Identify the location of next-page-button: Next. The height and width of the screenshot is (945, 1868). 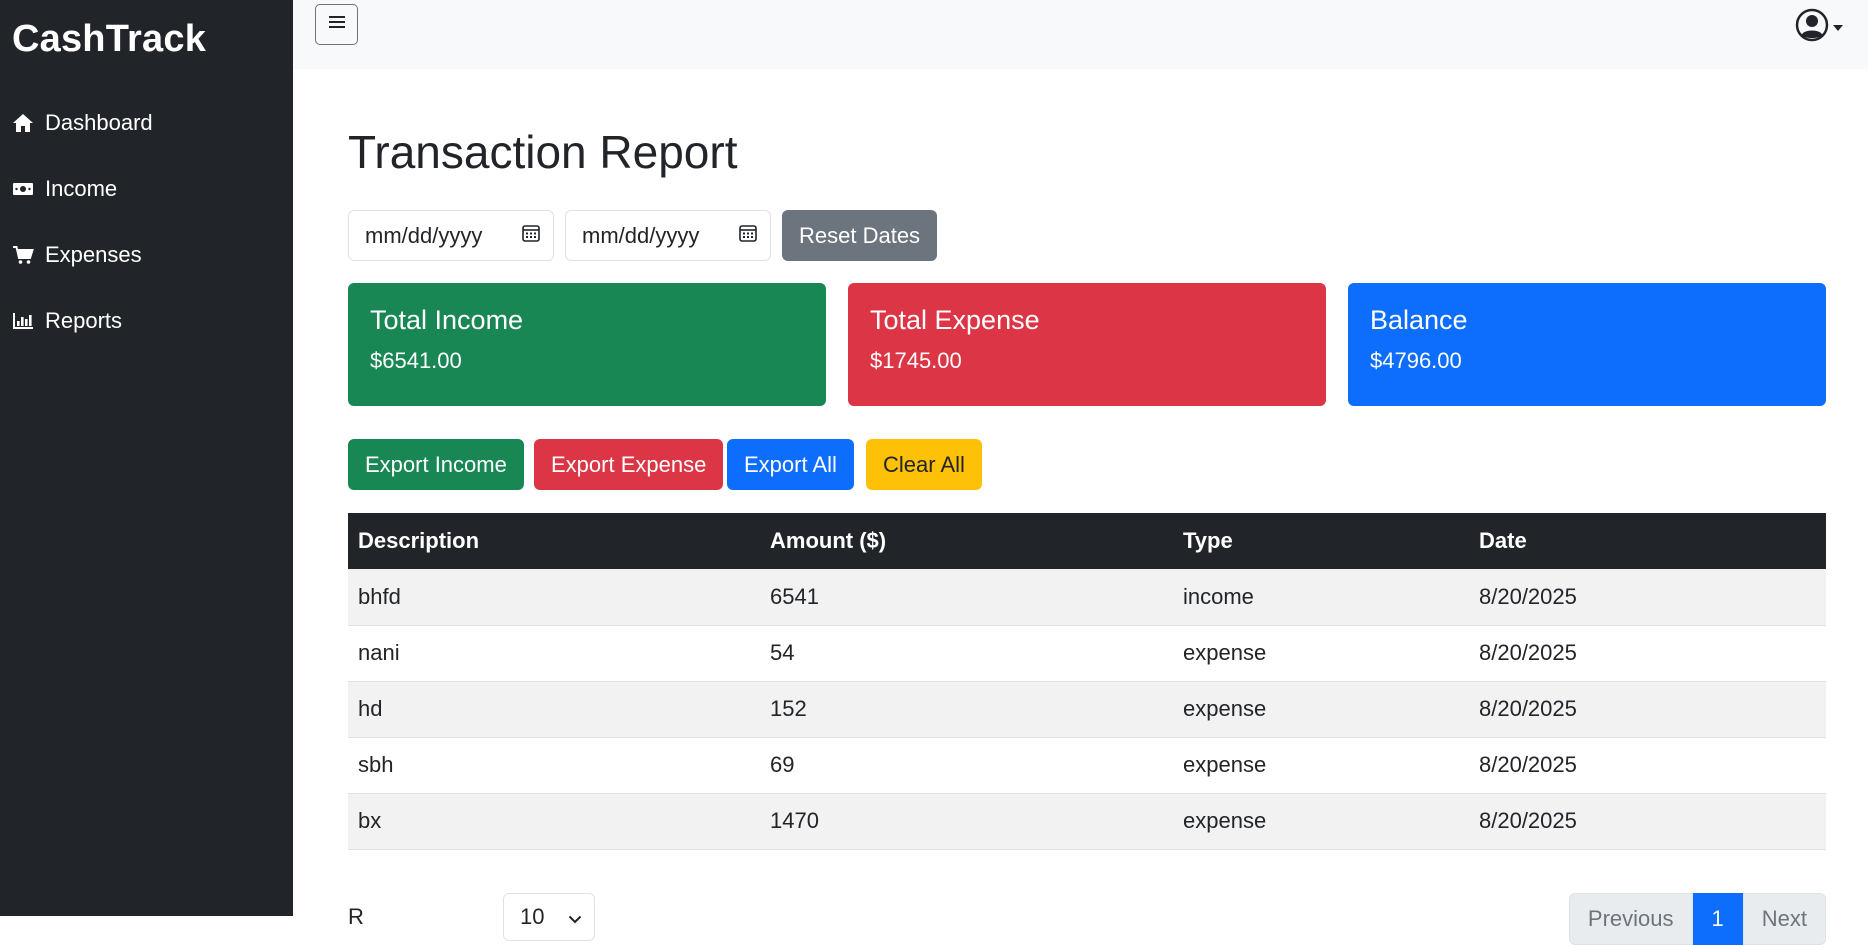
(1784, 919).